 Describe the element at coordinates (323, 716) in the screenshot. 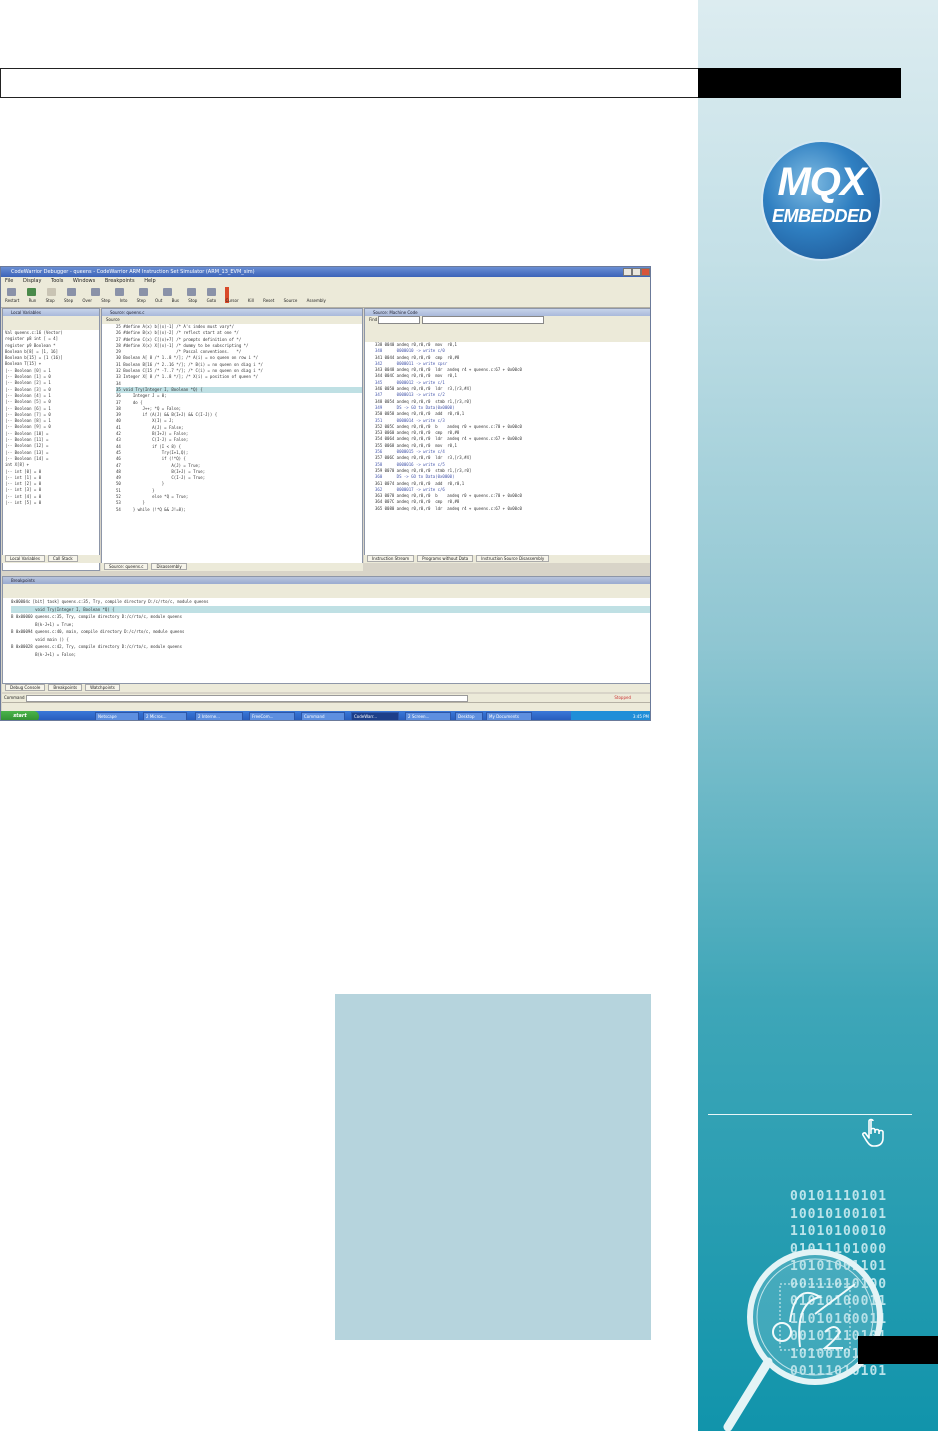

I see `task-command: Command` at that location.